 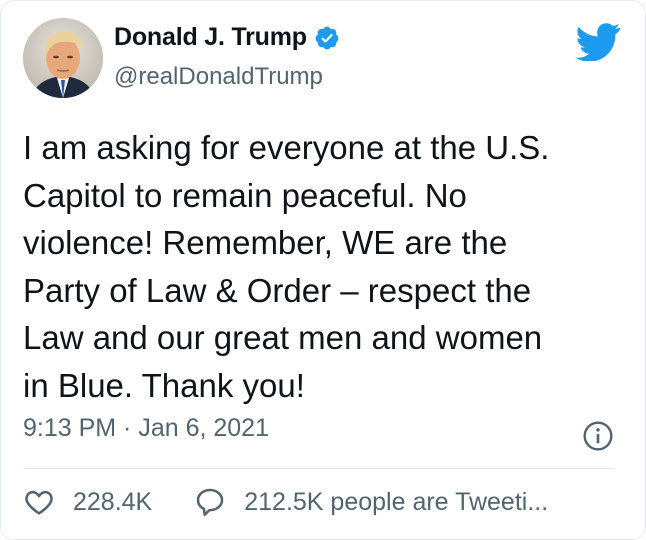 I want to click on heart-icon, so click(x=39, y=502).